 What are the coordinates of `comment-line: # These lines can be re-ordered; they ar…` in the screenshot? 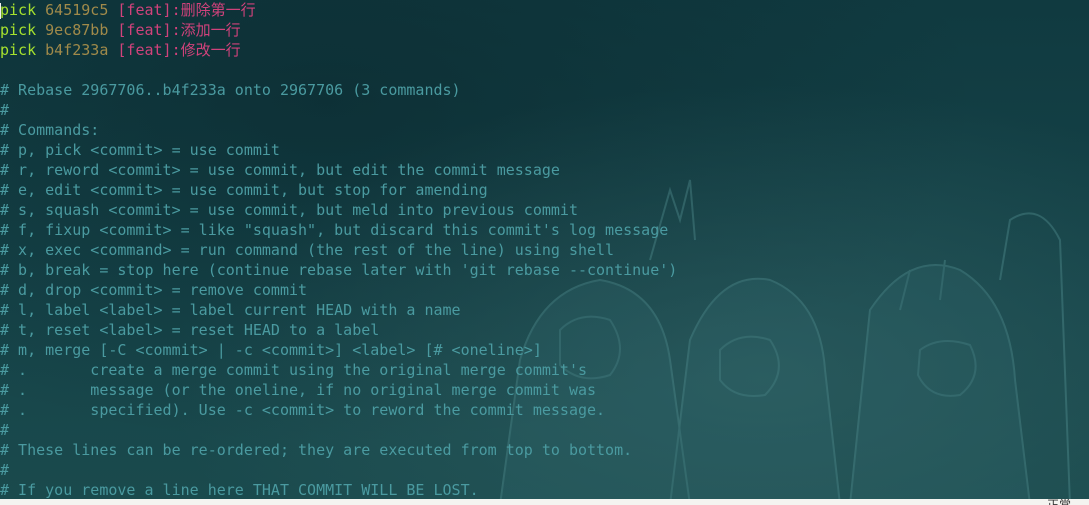 It's located at (544, 450).